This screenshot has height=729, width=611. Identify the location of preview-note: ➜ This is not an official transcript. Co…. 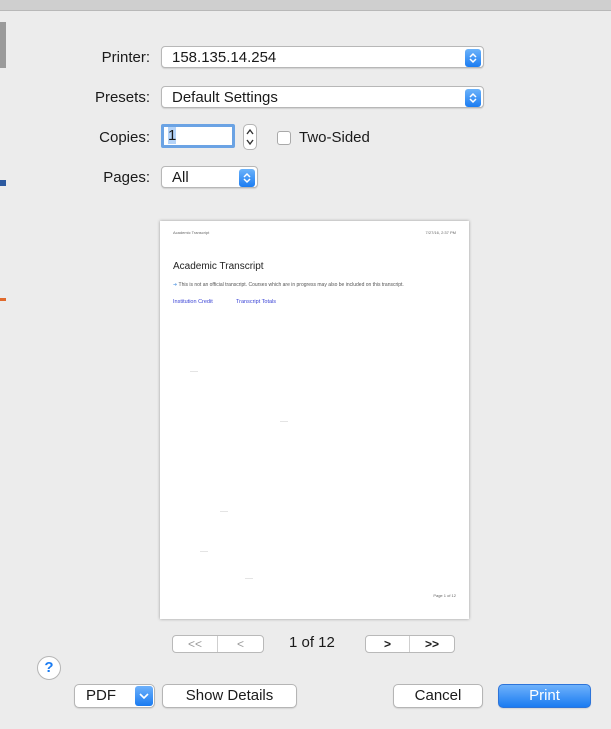
(288, 285).